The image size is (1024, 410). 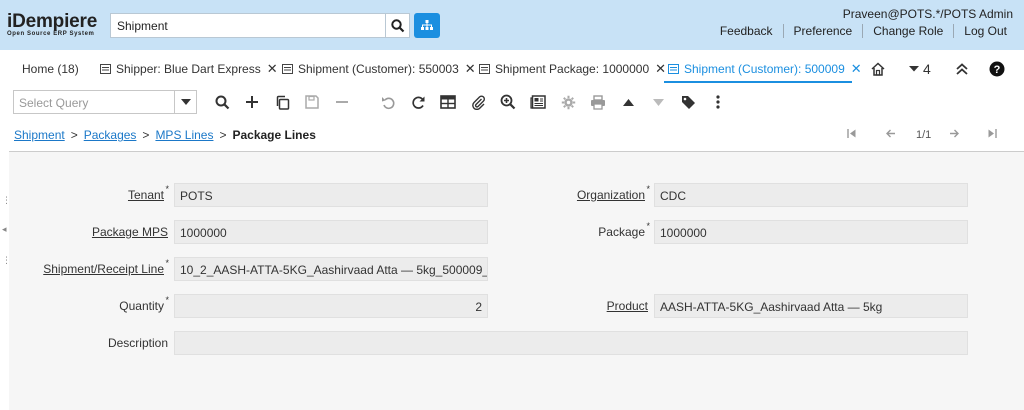 I want to click on undo-button, so click(x=388, y=102).